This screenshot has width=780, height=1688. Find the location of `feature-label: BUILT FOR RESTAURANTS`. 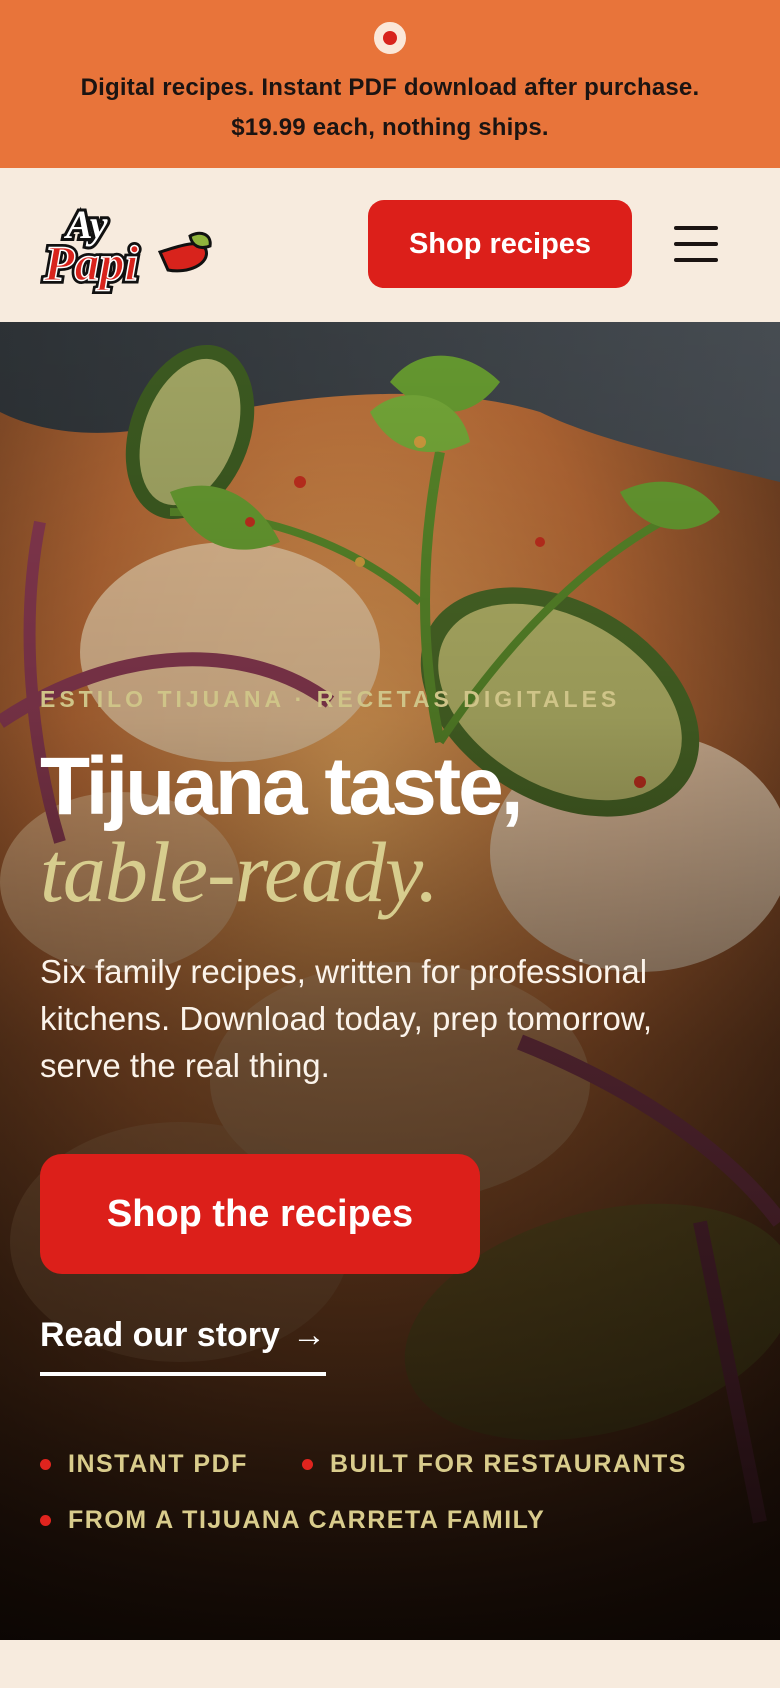

feature-label: BUILT FOR RESTAURANTS is located at coordinates (508, 1464).